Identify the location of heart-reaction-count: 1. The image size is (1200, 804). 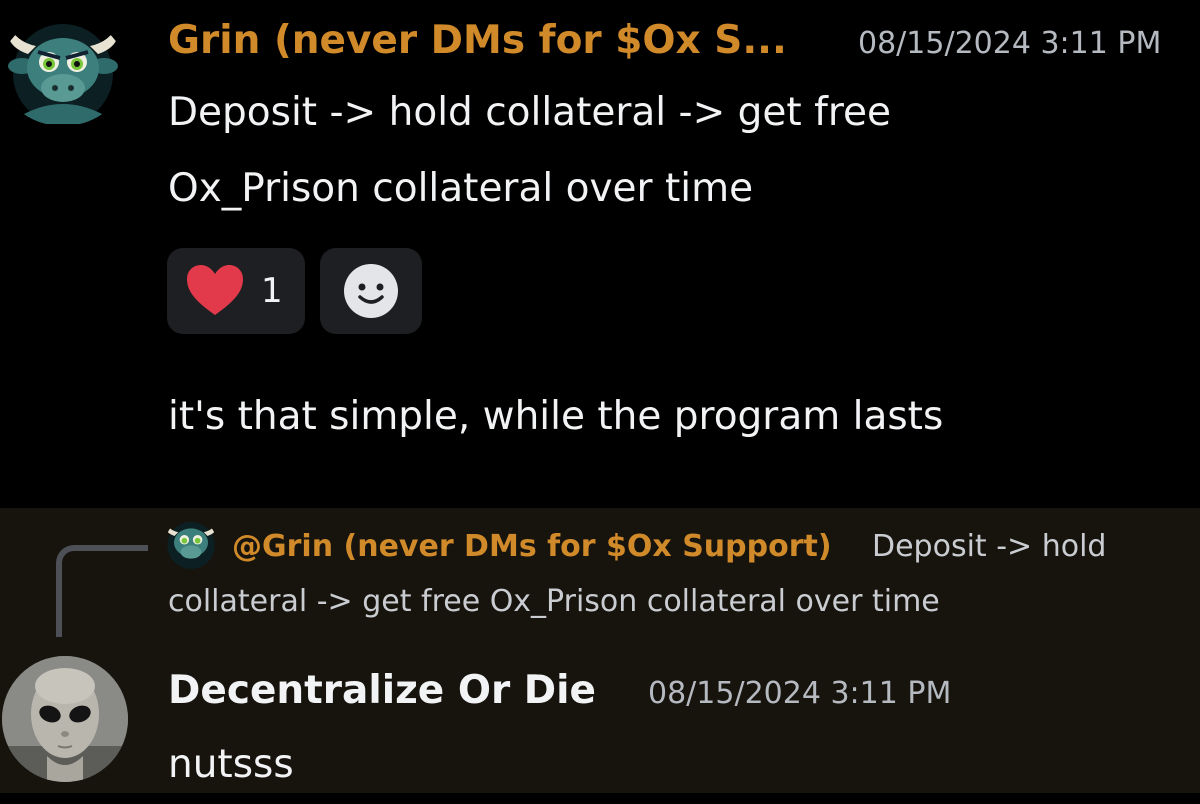
(272, 291).